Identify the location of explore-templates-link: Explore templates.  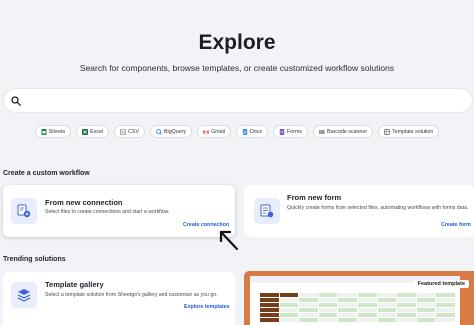
(207, 307).